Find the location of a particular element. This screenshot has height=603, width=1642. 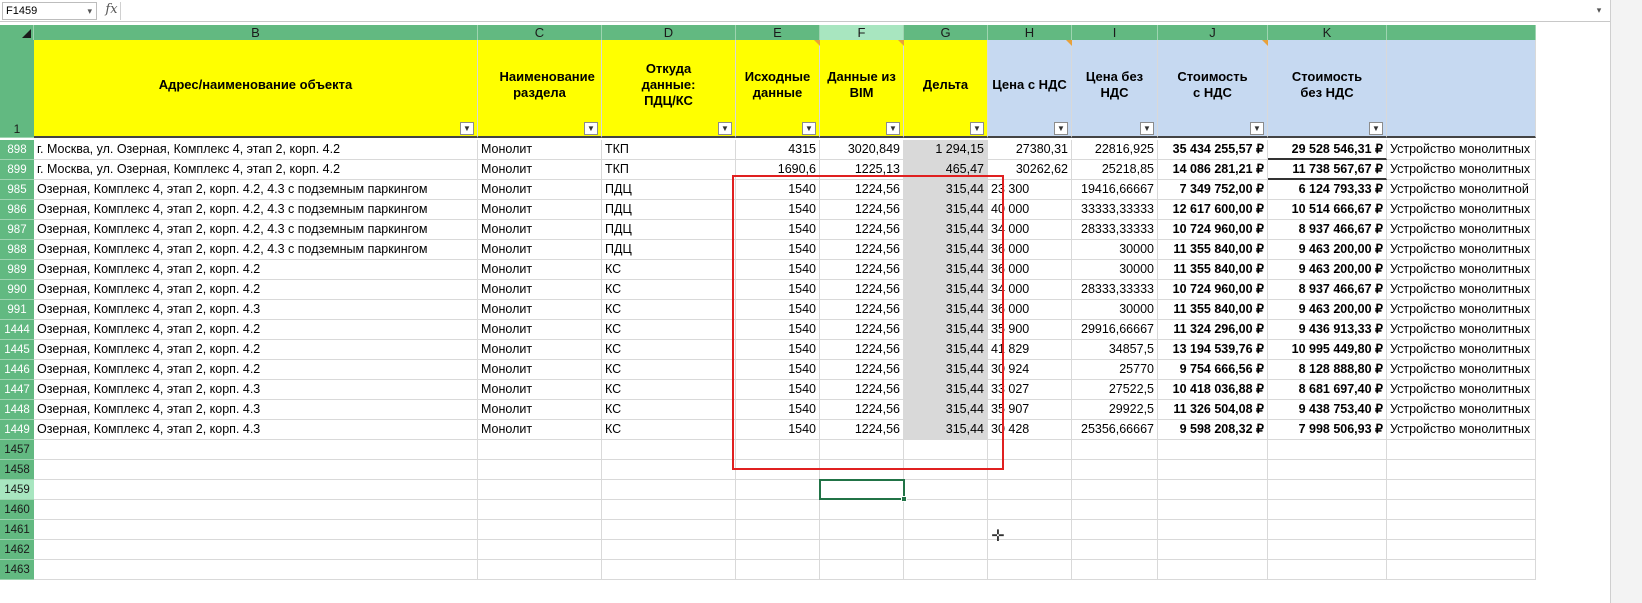

row-header: 1461 is located at coordinates (17, 530).